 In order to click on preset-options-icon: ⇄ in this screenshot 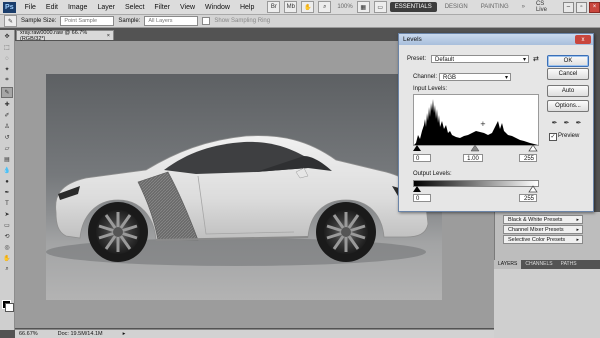, I will do `click(536, 59)`.